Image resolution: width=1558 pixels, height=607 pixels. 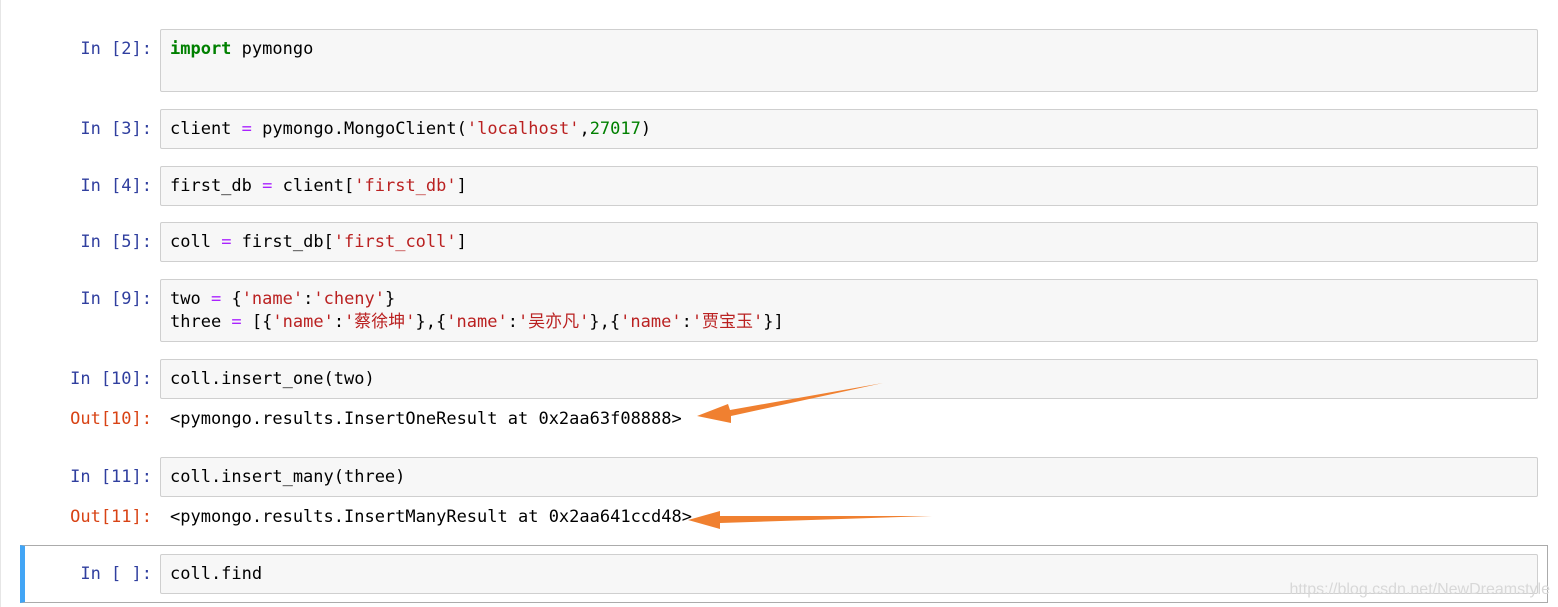 What do you see at coordinates (1419, 589) in the screenshot?
I see `watermark: https://blog.csdn.net/NewDreamstyle` at bounding box center [1419, 589].